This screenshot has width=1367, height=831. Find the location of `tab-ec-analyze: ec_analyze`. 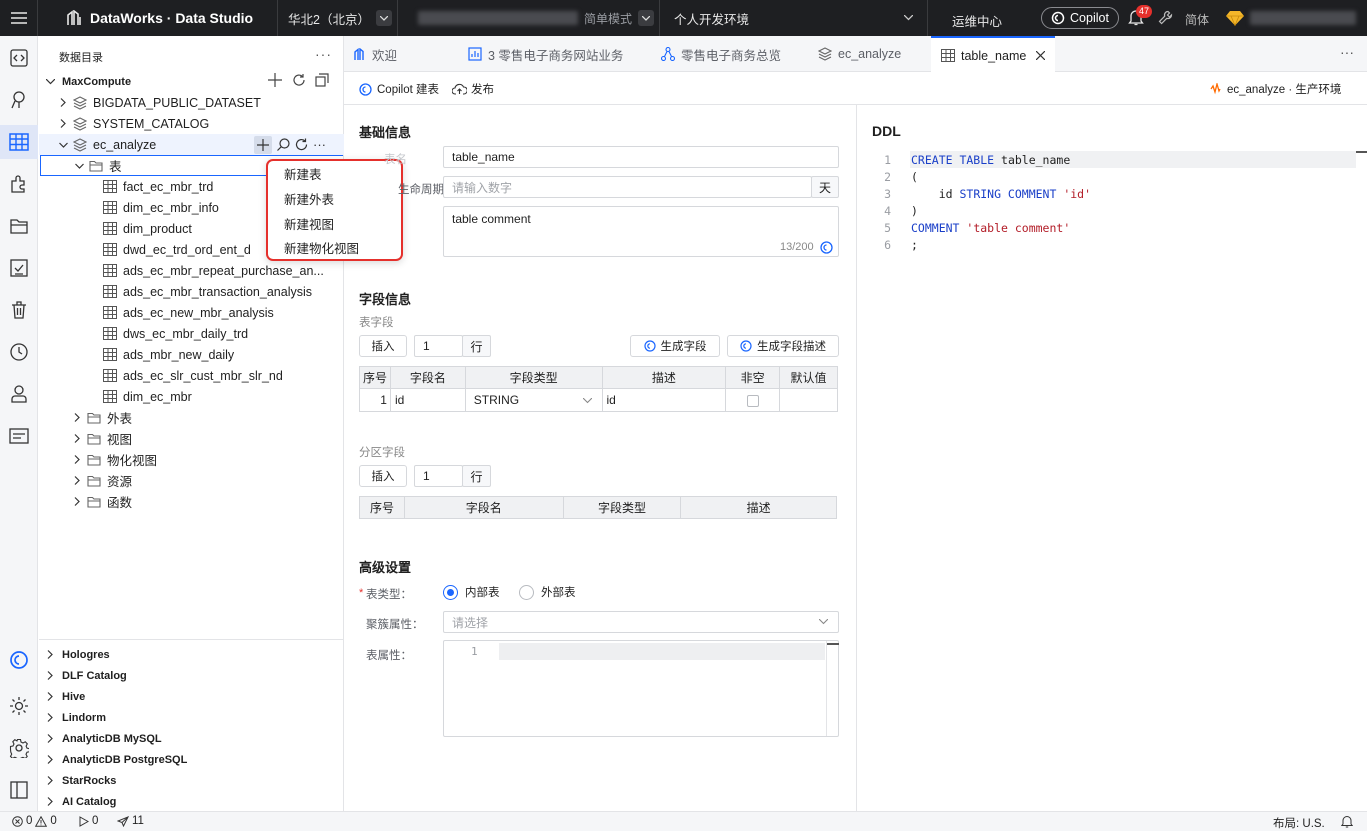

tab-ec-analyze: ec_analyze is located at coordinates (859, 54).